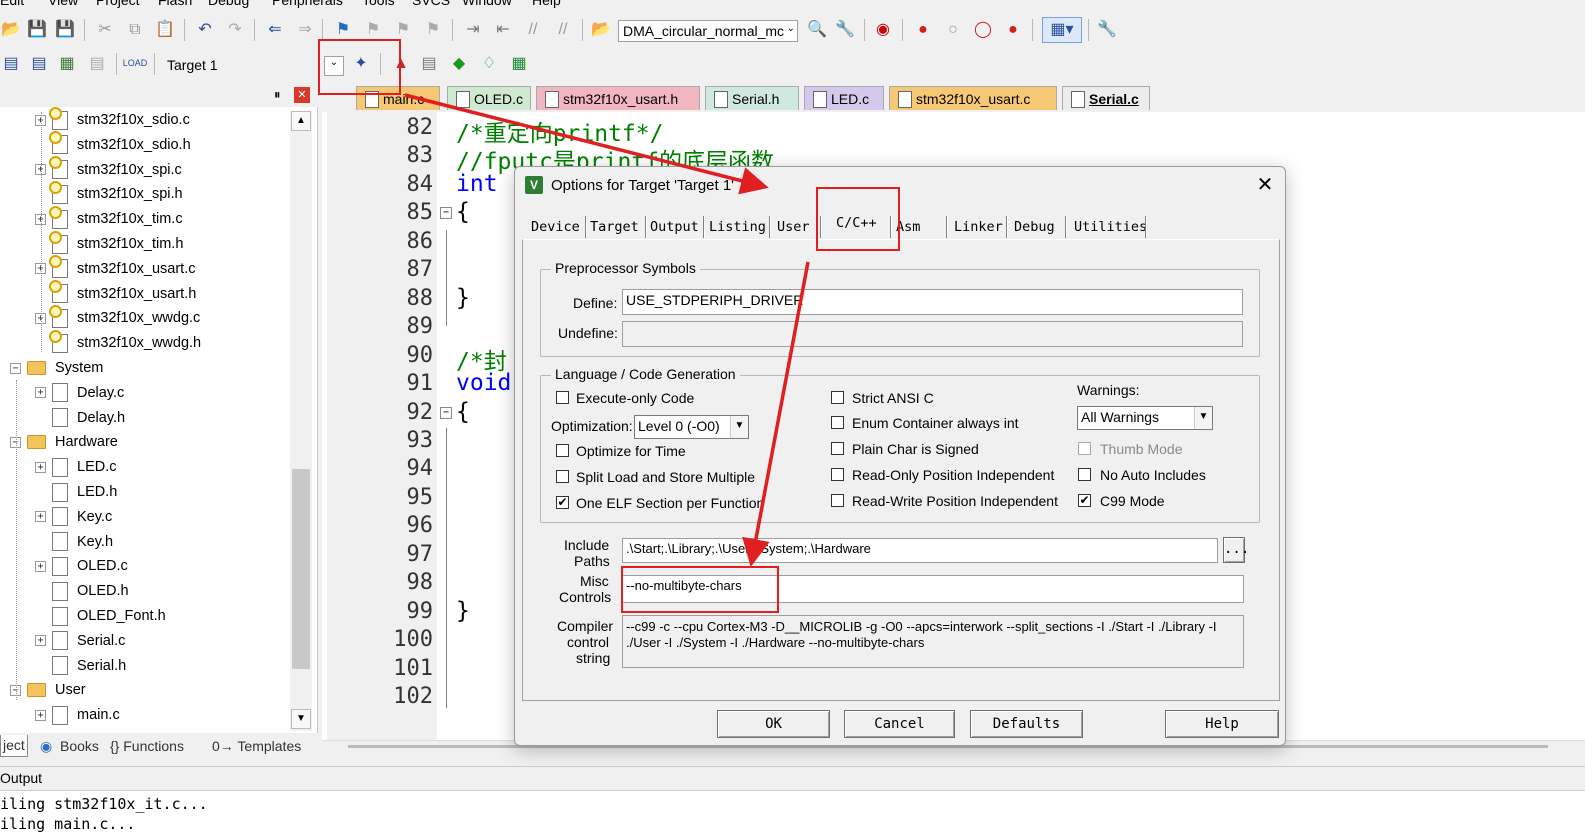  I want to click on tree-file: stm32f10x_tim.h, so click(109, 243).